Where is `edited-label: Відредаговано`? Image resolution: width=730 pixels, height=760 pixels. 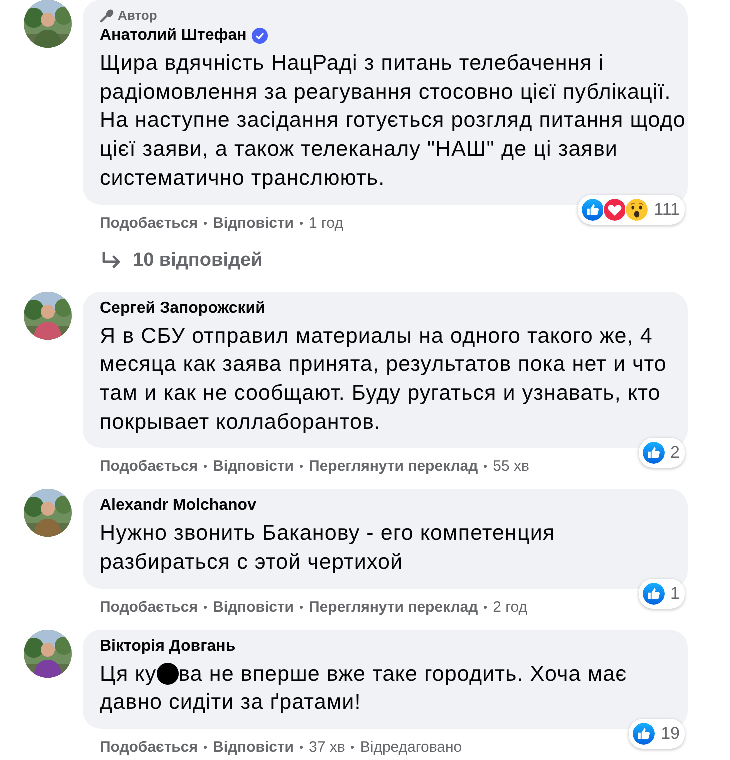
edited-label: Відредаговано is located at coordinates (411, 747).